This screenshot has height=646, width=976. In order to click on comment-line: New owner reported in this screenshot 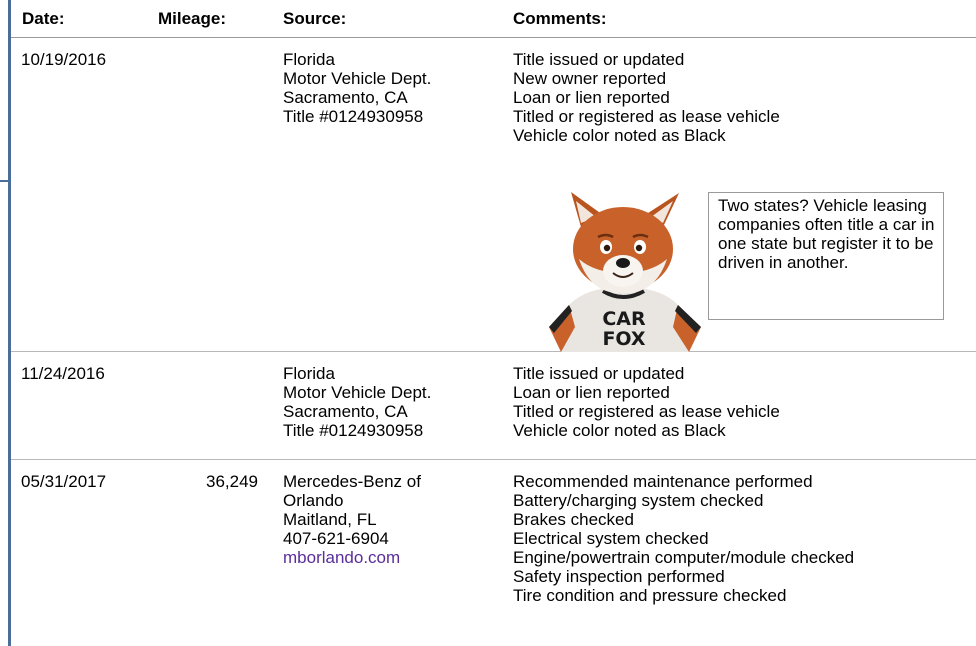, I will do `click(590, 78)`.